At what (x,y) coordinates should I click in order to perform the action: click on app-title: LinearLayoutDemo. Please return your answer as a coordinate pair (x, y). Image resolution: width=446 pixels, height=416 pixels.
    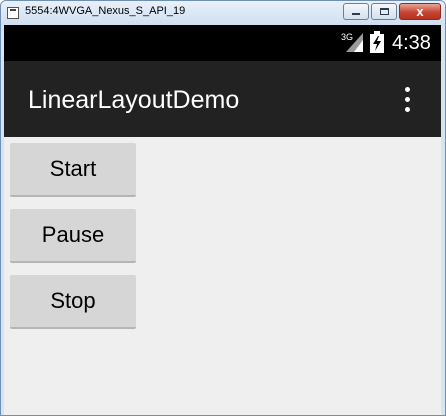
    Looking at the image, I should click on (134, 100).